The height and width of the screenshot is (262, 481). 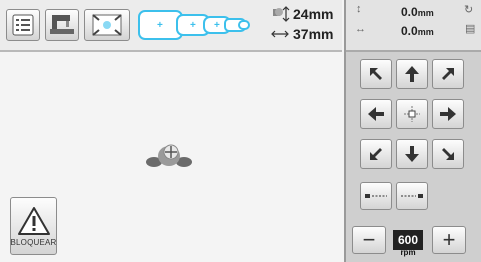 I want to click on arrow-up-icon, so click(x=412, y=74).